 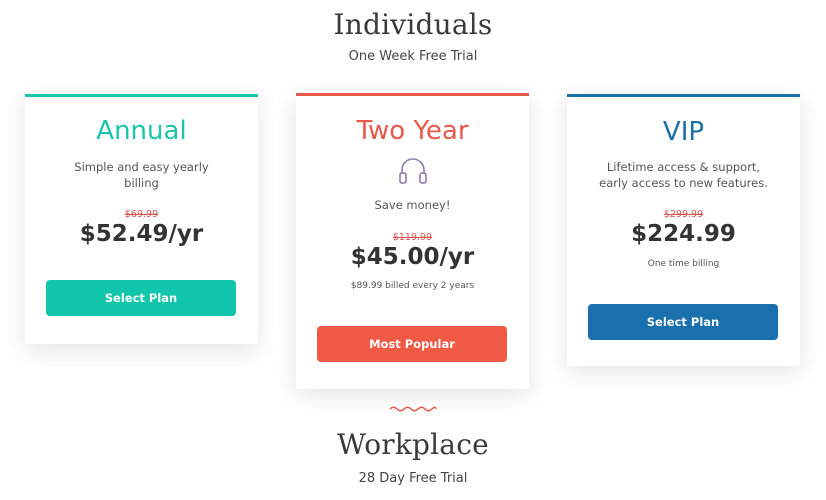 What do you see at coordinates (413, 171) in the screenshot?
I see `headphones-icon` at bounding box center [413, 171].